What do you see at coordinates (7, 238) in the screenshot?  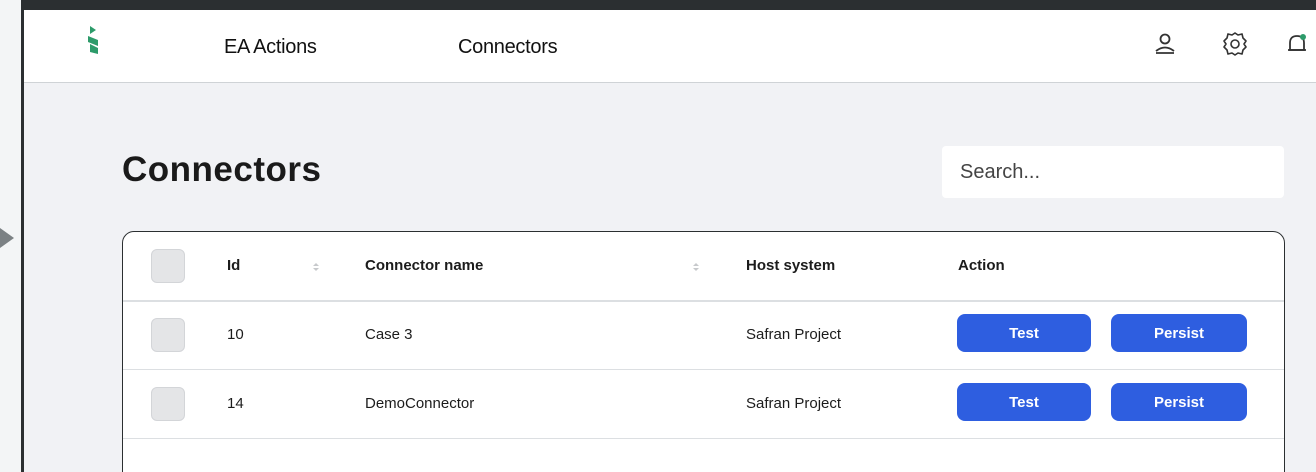 I see `collapse-arrow-icon` at bounding box center [7, 238].